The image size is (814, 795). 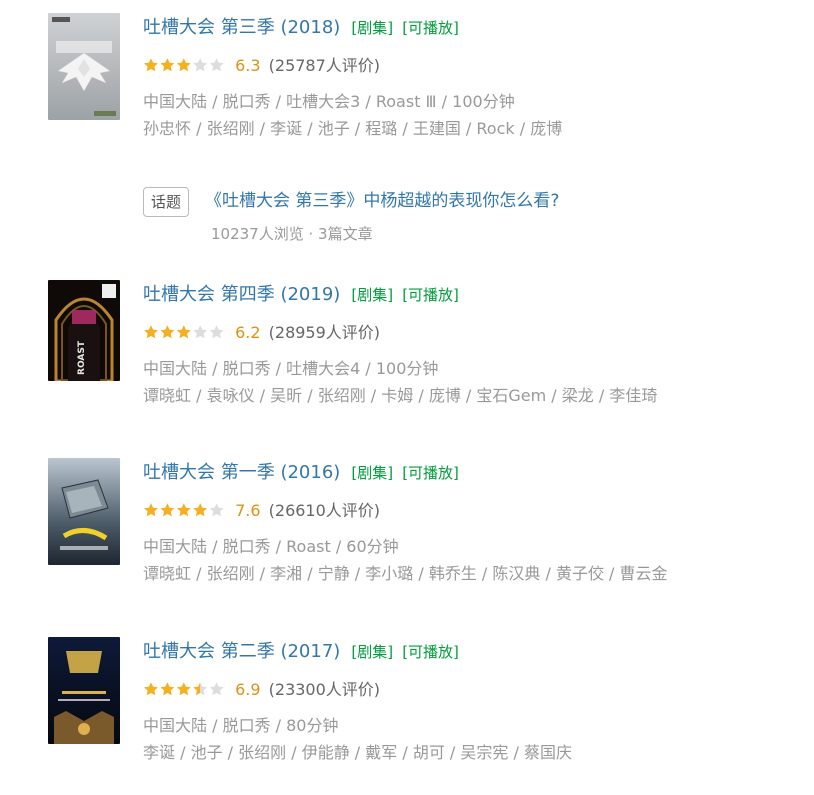 What do you see at coordinates (324, 332) in the screenshot?
I see `rating-count: (28959人评价)` at bounding box center [324, 332].